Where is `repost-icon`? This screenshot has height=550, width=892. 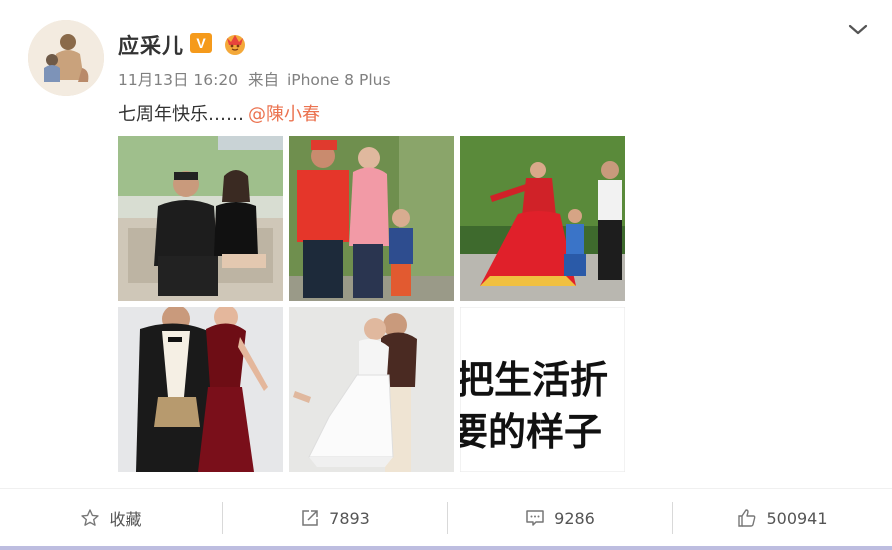 repost-icon is located at coordinates (310, 518).